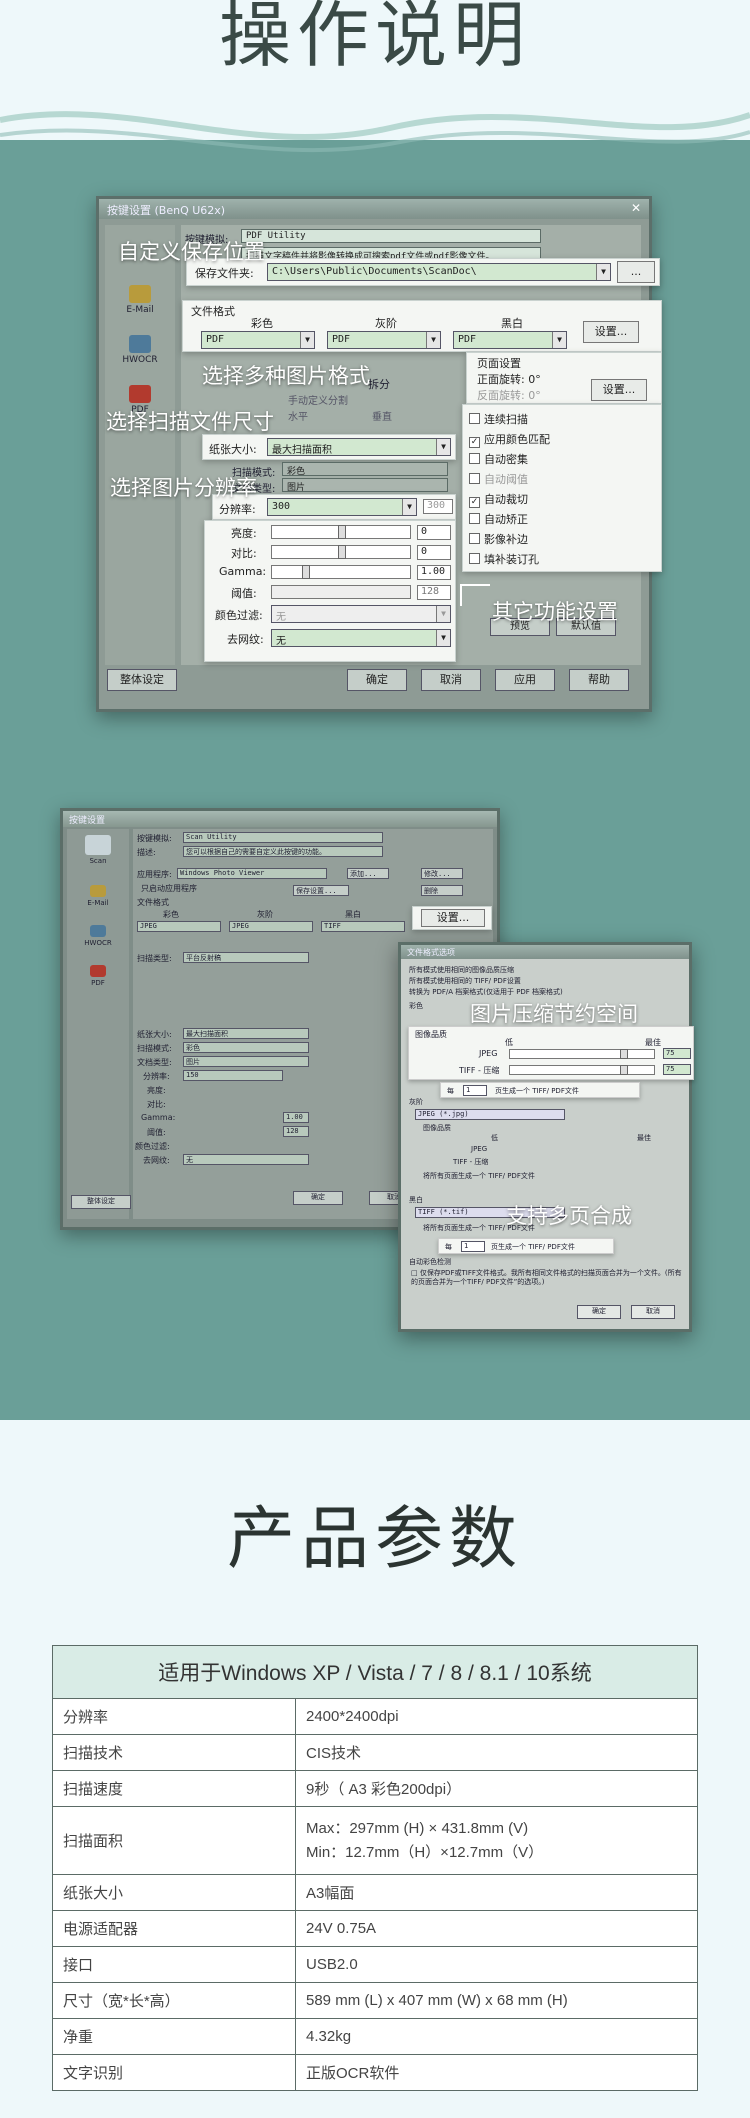 The height and width of the screenshot is (2118, 750). I want to click on sidebar-item-scan: Scan, so click(98, 850).